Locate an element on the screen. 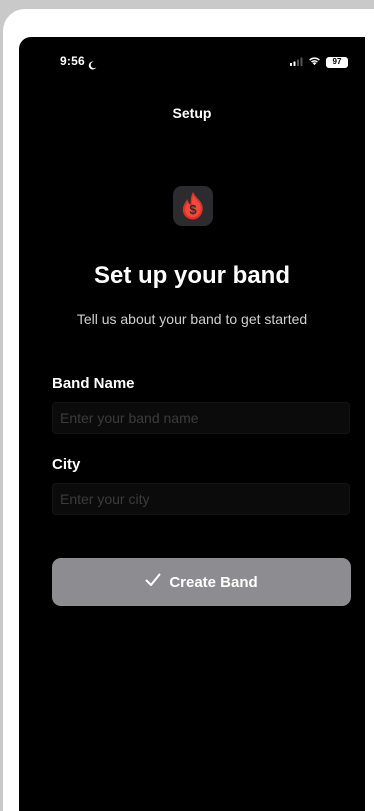  status-bar: 9:56 97 is located at coordinates (192, 59).